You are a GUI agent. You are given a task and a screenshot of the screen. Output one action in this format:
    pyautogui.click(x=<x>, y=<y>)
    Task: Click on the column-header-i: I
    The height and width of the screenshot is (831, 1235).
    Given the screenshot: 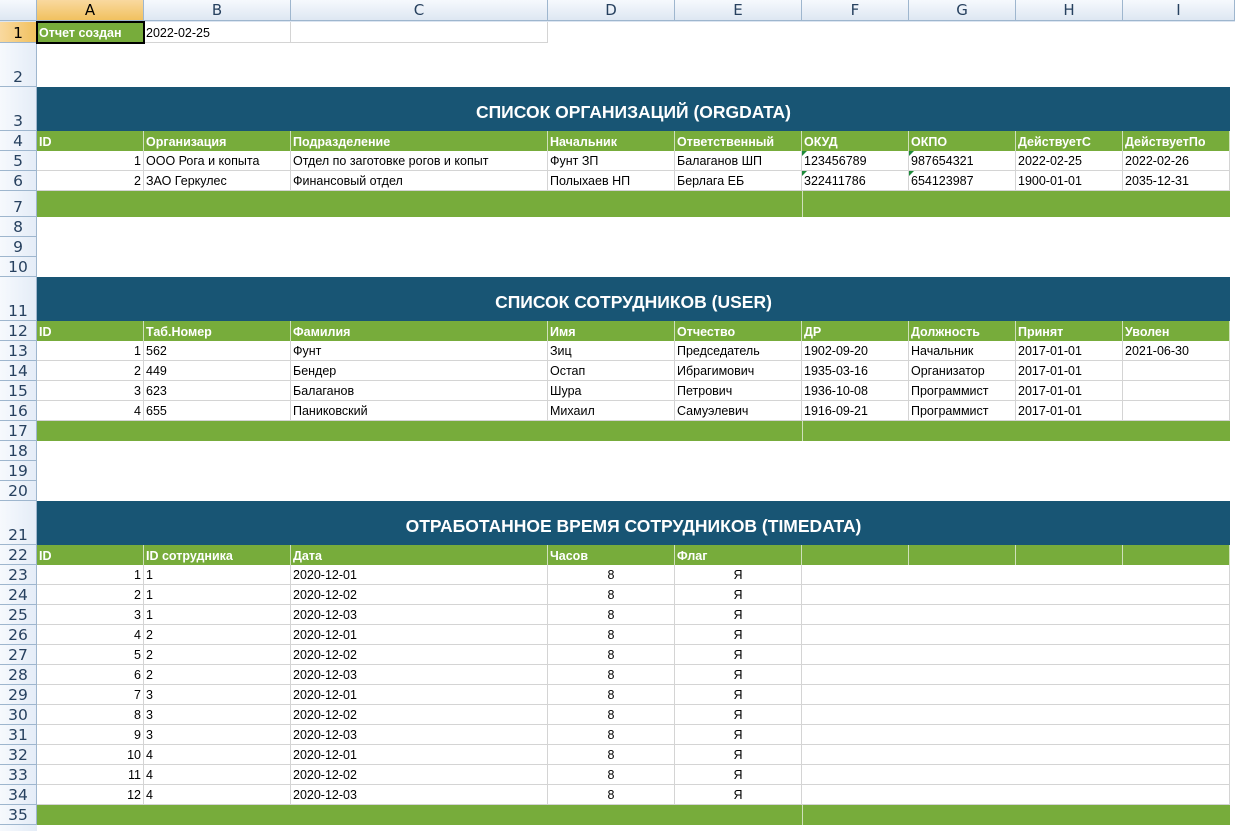 What is the action you would take?
    pyautogui.click(x=1179, y=10)
    